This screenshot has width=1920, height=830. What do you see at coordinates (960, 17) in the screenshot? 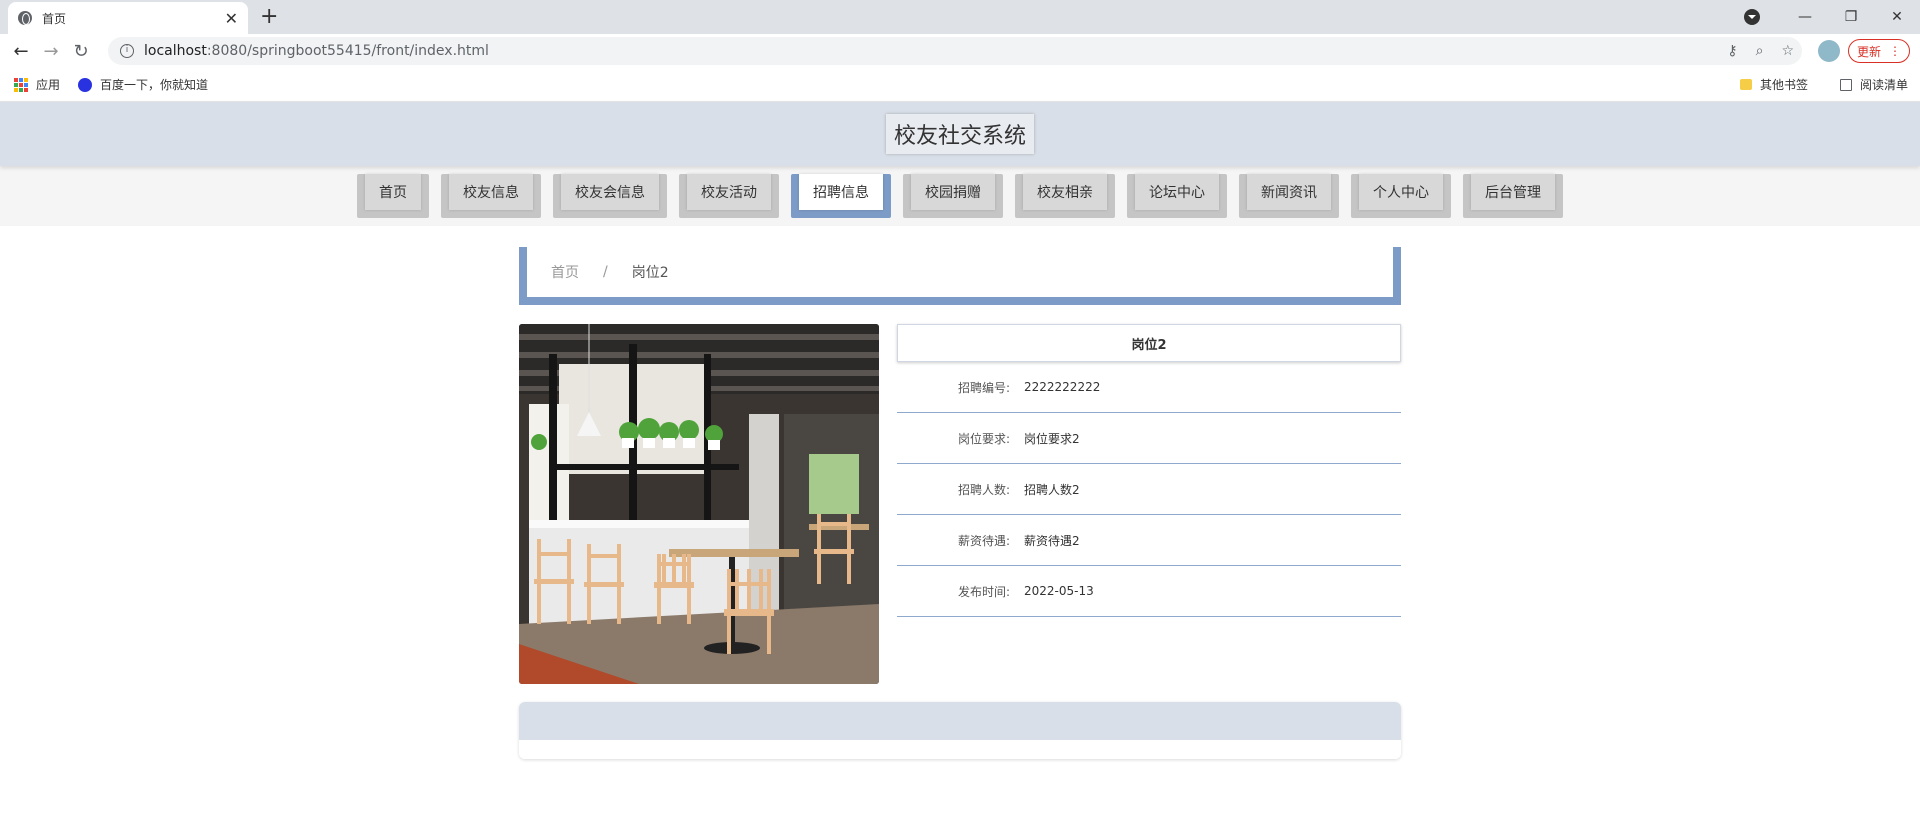
I see `browser-tabbar: 首页 ✕ + — ❐ ✕` at bounding box center [960, 17].